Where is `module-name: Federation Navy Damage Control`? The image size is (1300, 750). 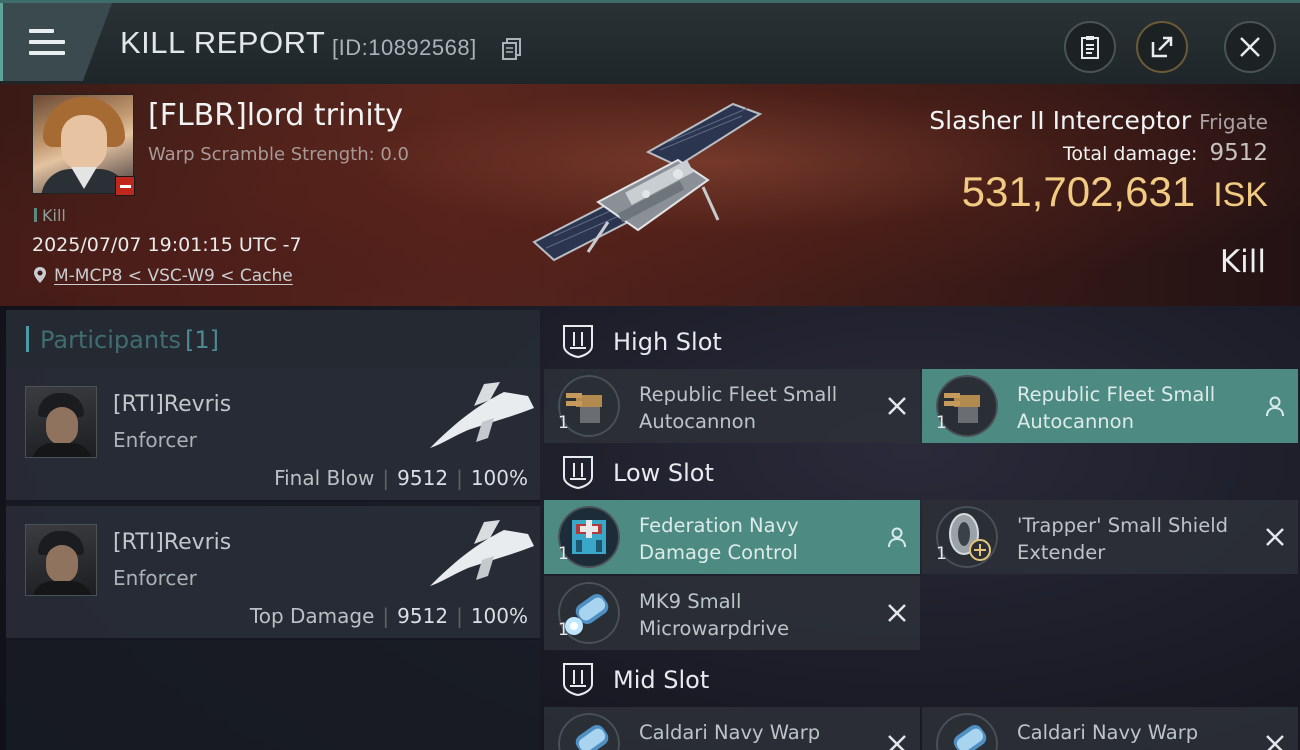
module-name: Federation Navy Damage Control is located at coordinates (719, 539).